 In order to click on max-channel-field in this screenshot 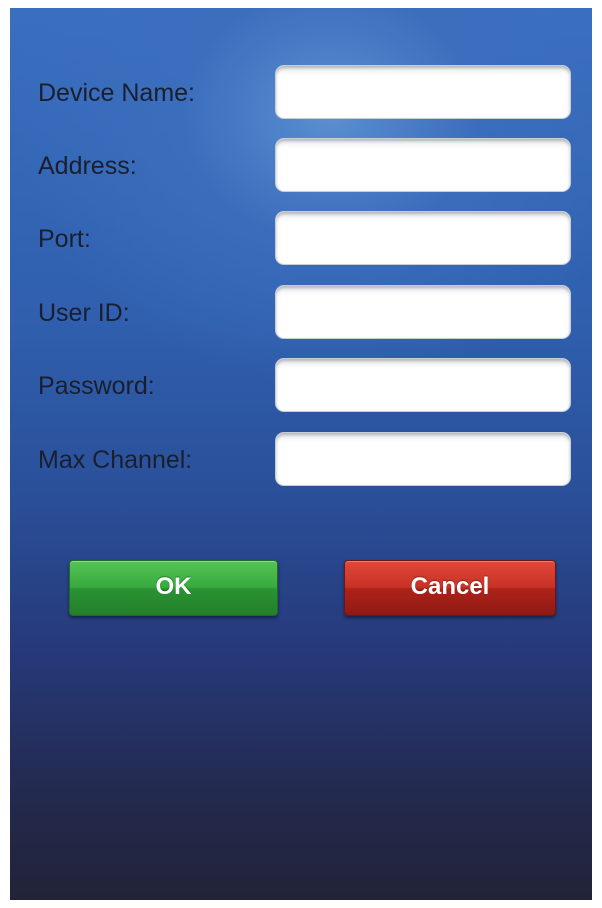, I will do `click(423, 459)`.